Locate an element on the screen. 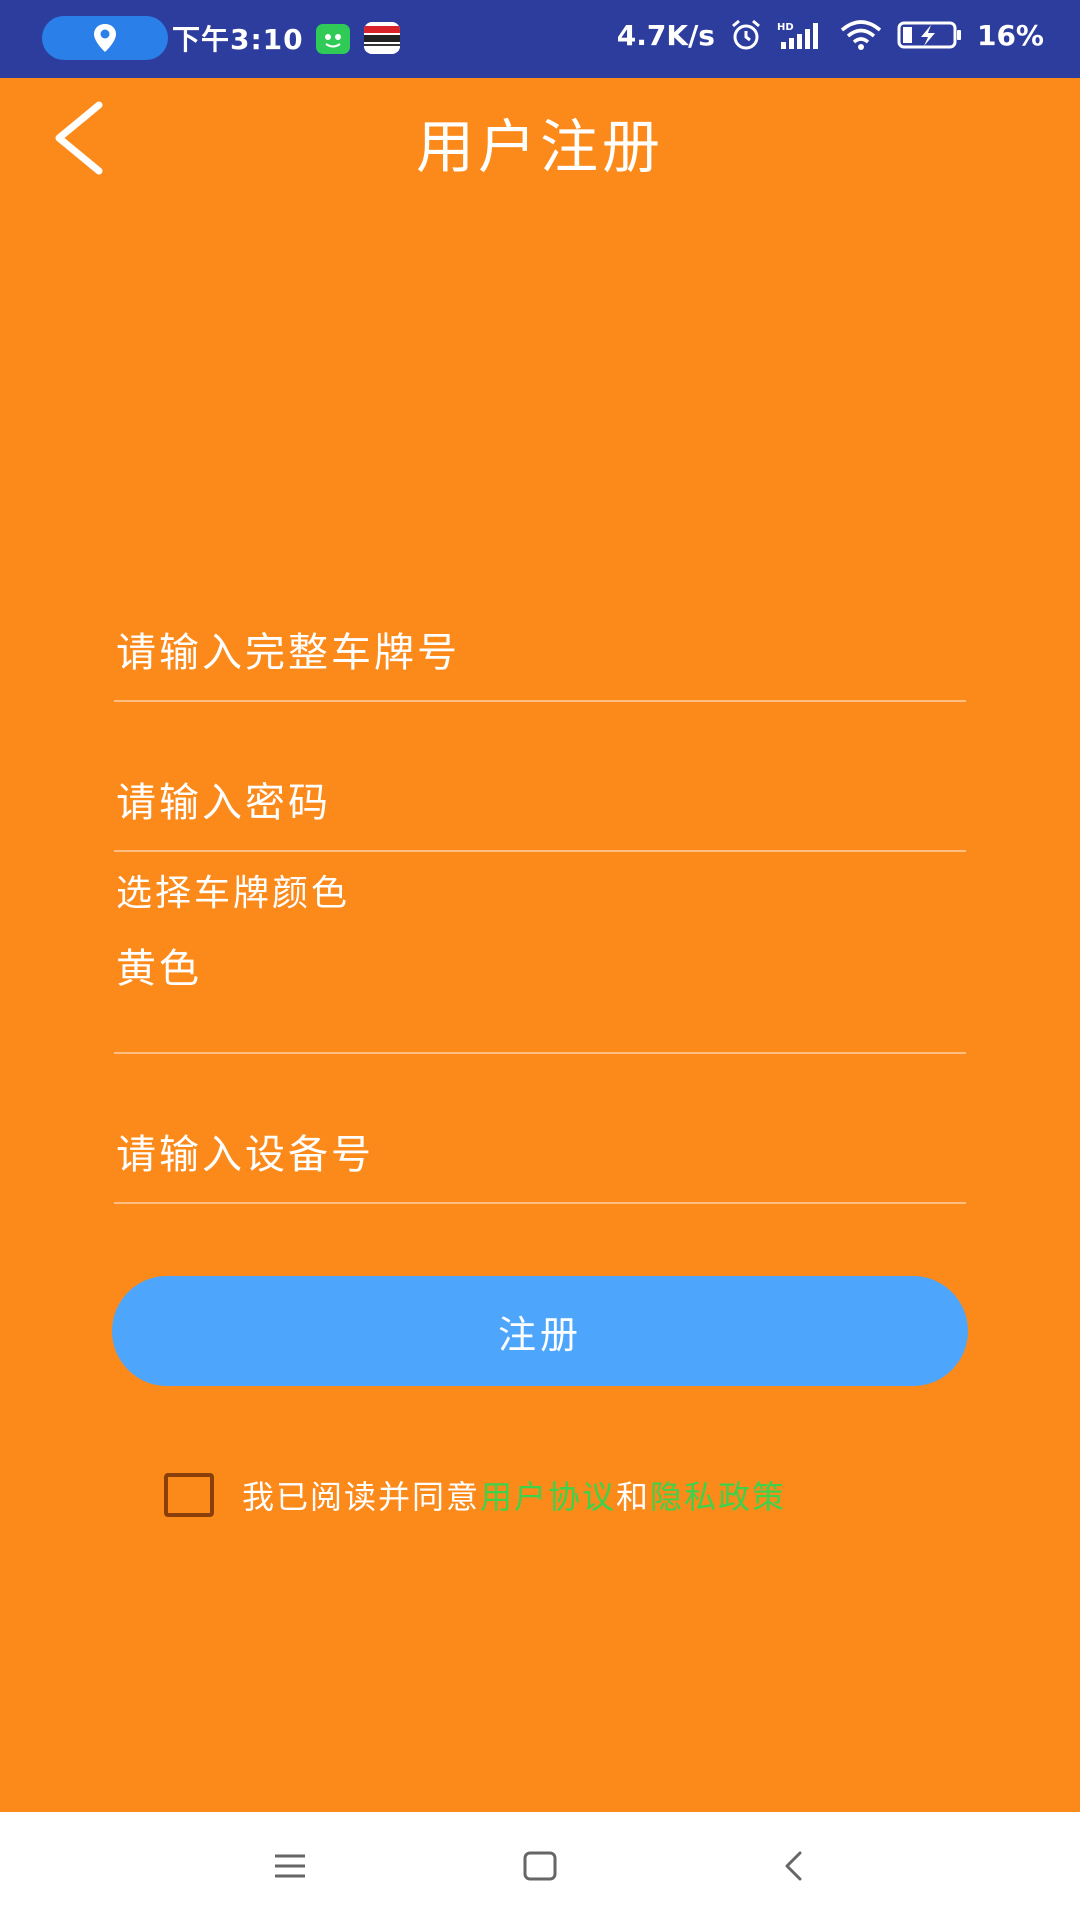 The image size is (1080, 1920). agreement-text: 我已阅读并同意用户协议和隐私政策 is located at coordinates (514, 1495).